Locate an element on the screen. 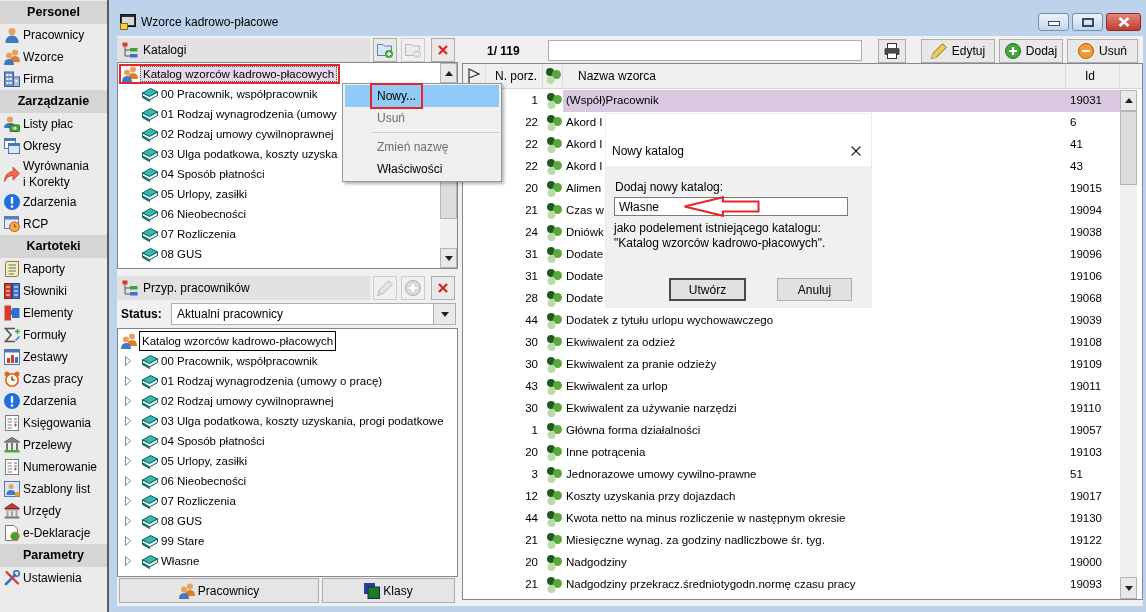 This screenshot has width=1146, height=612. table-cell-text: 19011 is located at coordinates (1086, 387).